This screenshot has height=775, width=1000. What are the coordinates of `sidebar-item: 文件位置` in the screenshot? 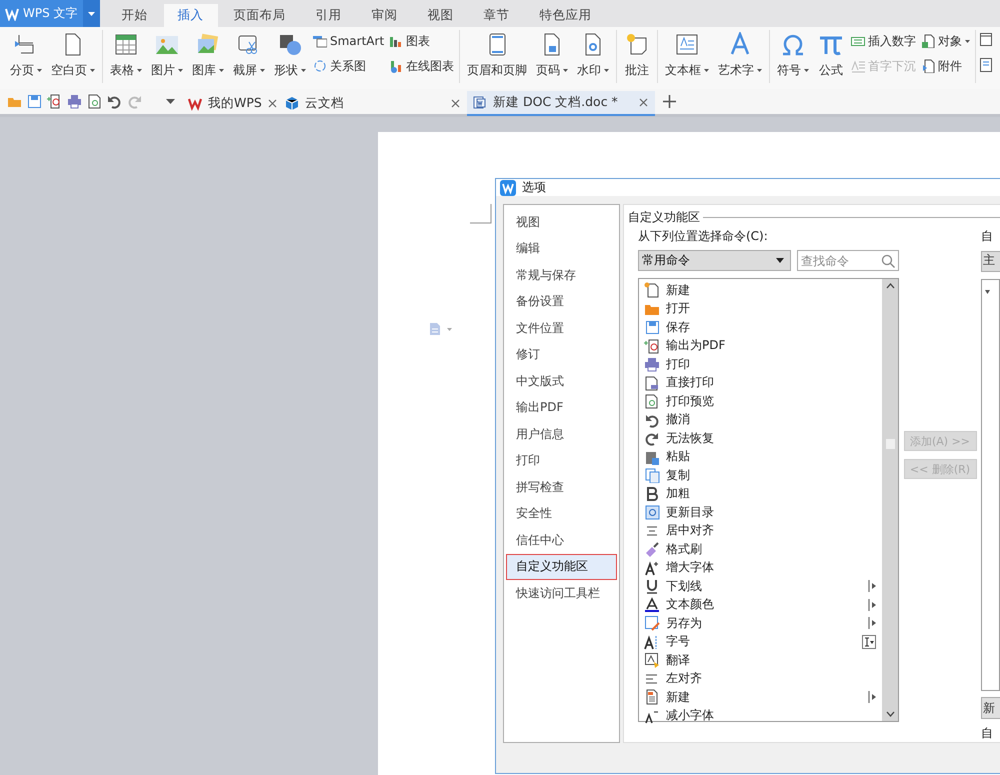 It's located at (561, 328).